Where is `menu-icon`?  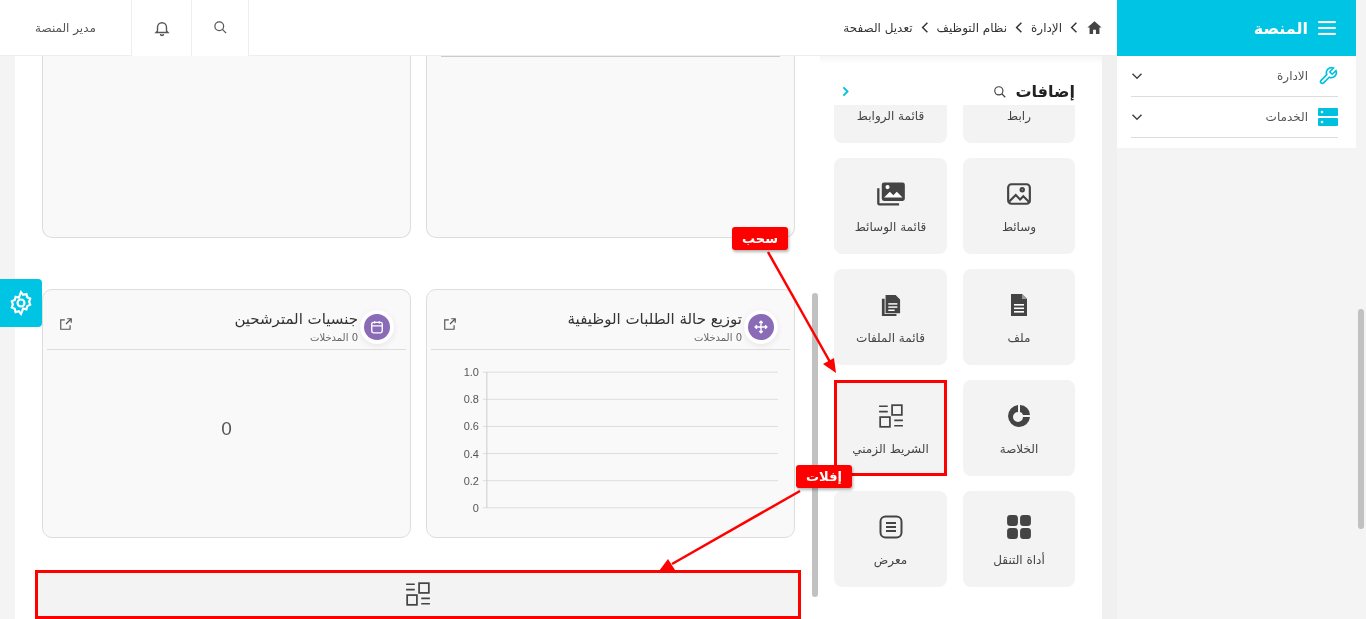
menu-icon is located at coordinates (1327, 28).